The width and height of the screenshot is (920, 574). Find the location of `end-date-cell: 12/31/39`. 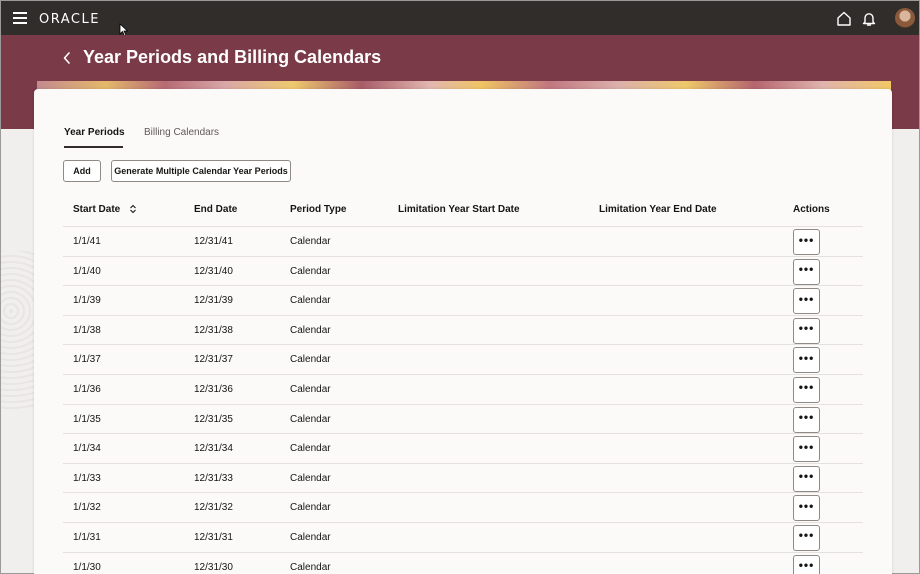

end-date-cell: 12/31/39 is located at coordinates (213, 301).